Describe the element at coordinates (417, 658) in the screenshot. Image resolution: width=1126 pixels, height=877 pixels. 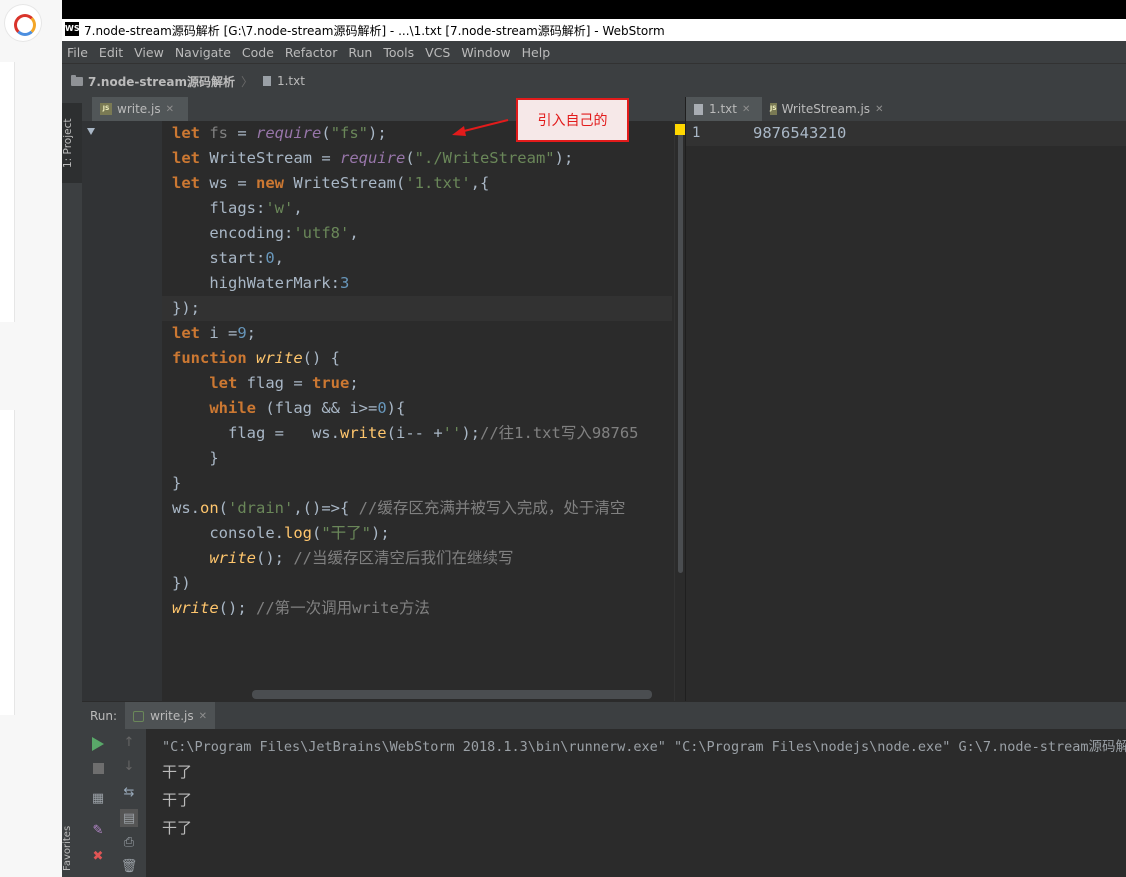
I see `code-line: 22` at that location.